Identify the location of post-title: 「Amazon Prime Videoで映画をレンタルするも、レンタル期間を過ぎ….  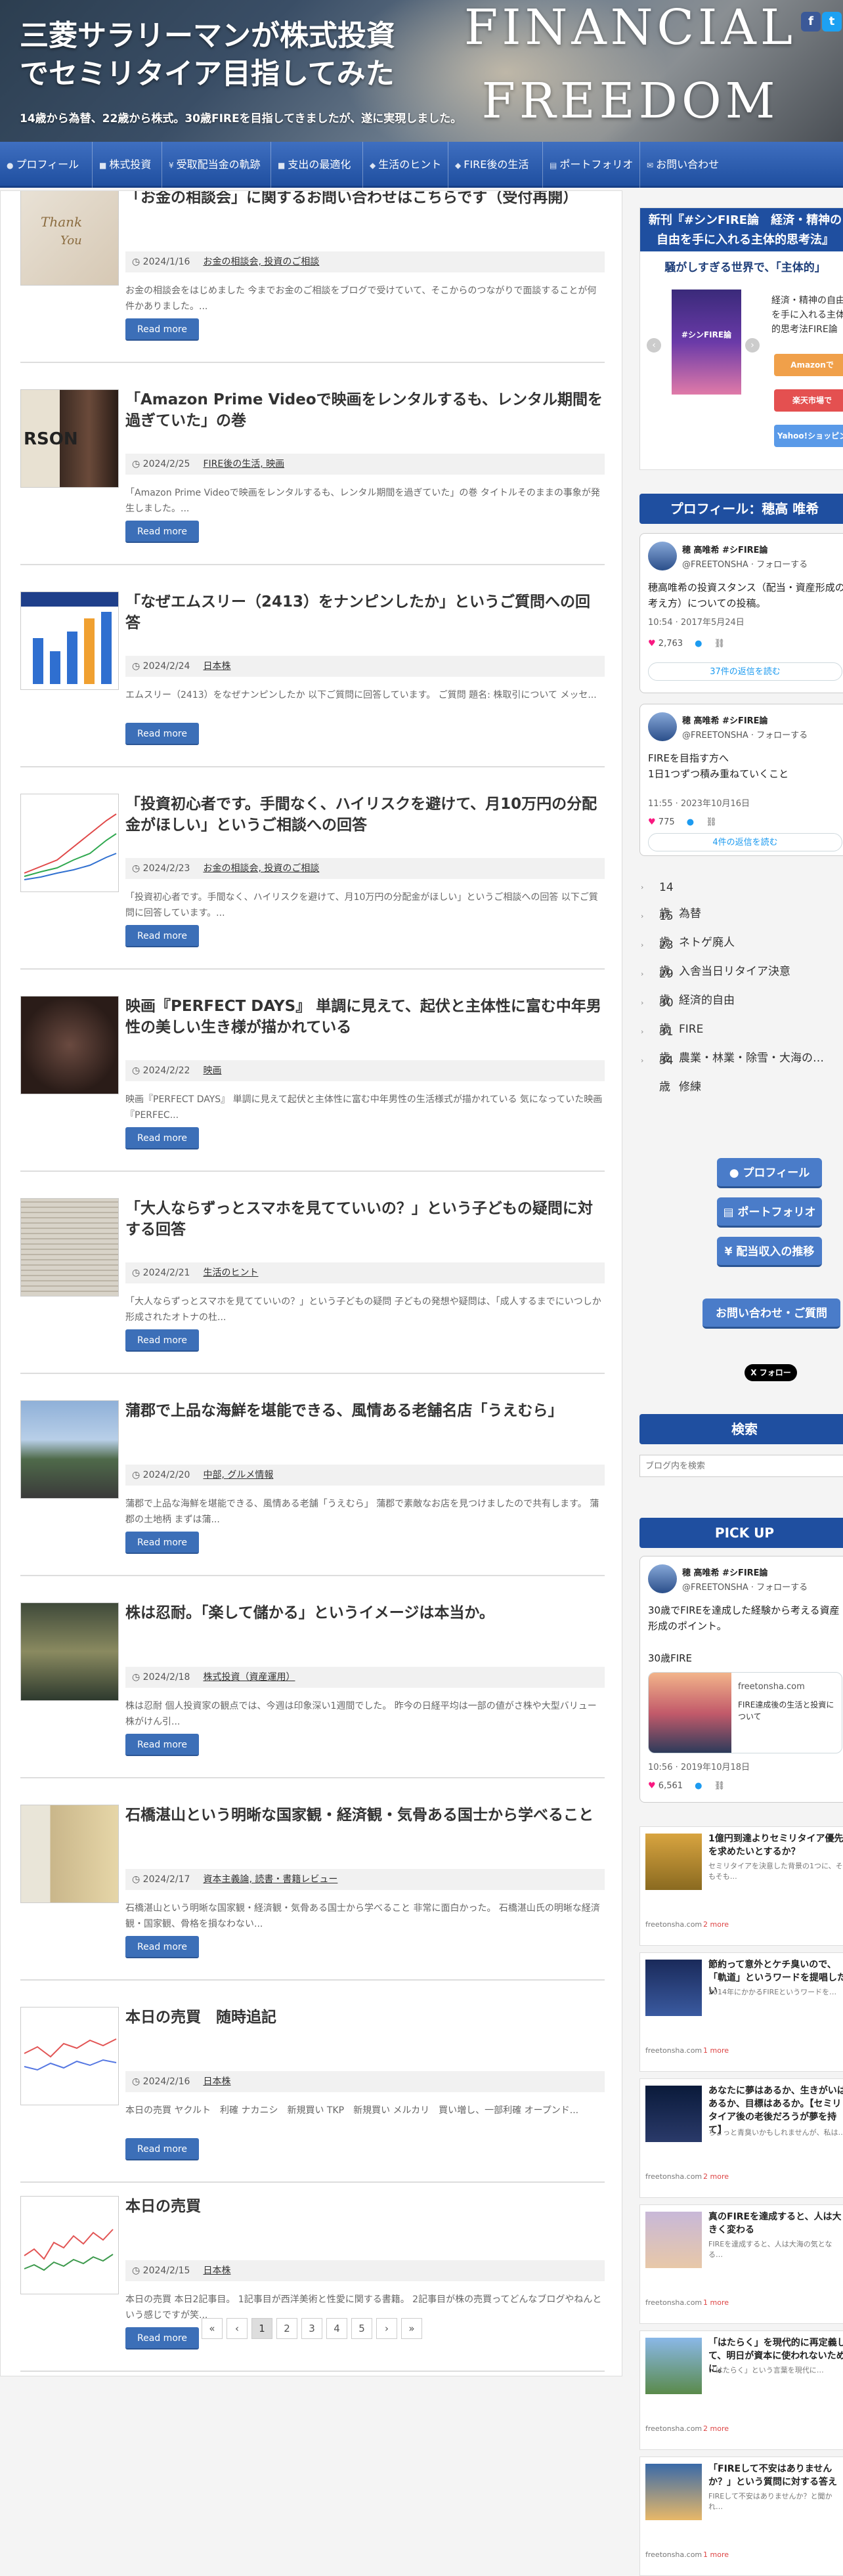
(365, 410).